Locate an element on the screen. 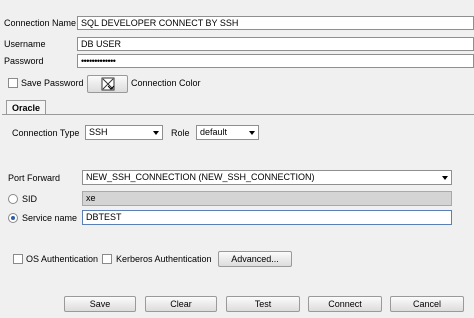  tab-oracle: Oracle is located at coordinates (26, 107).